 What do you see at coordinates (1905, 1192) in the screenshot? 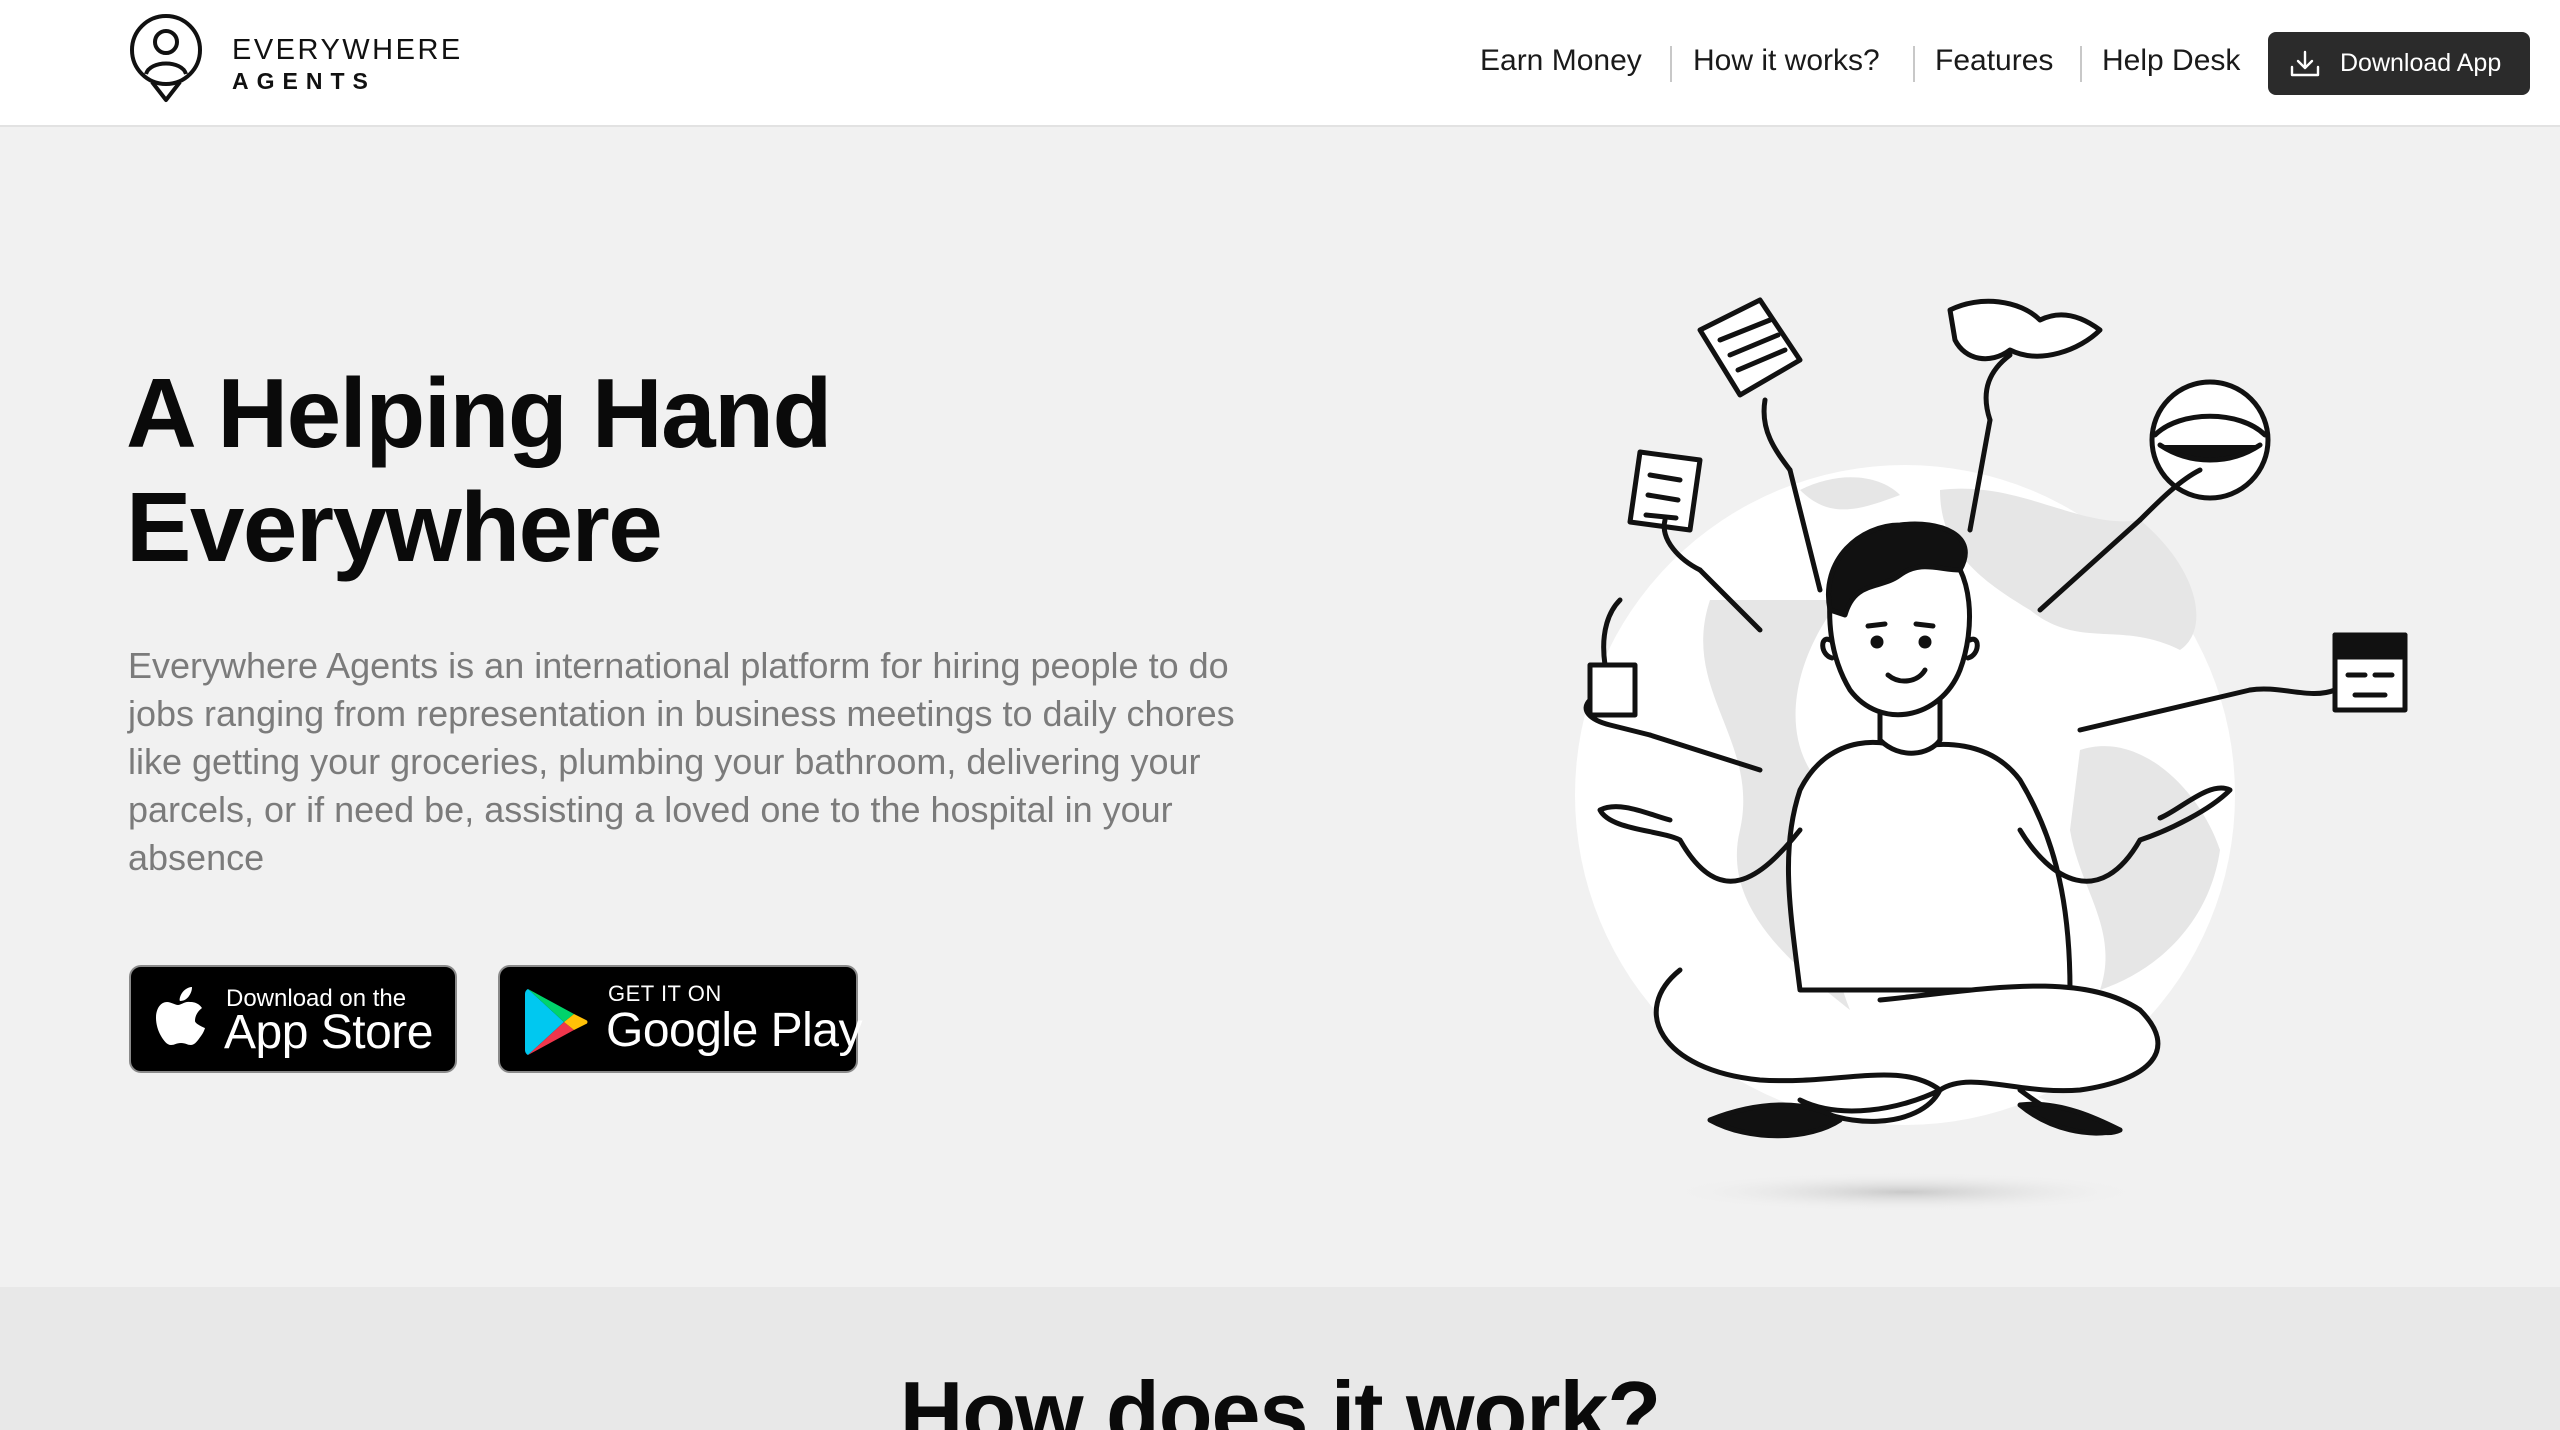
I see `ground-shadow` at bounding box center [1905, 1192].